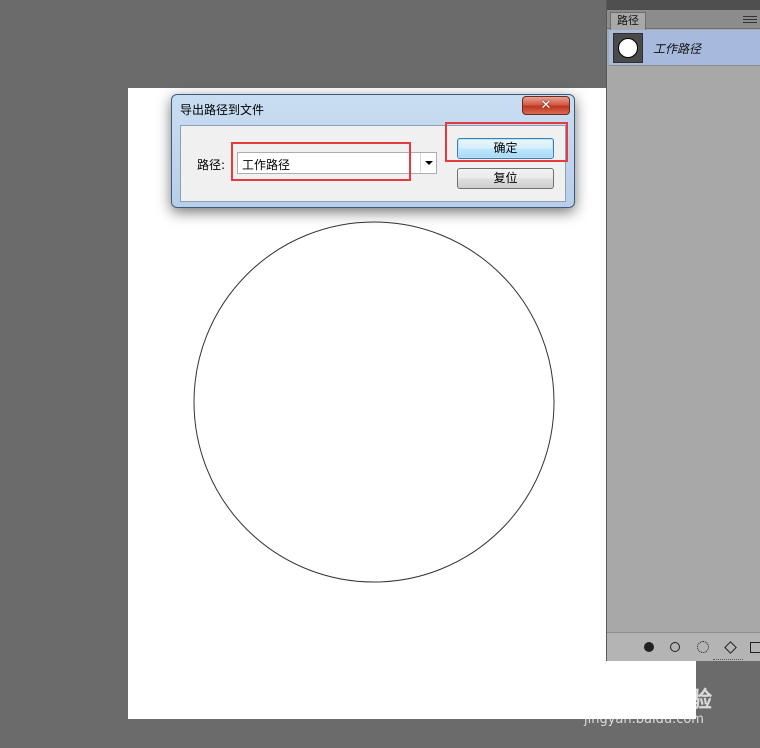 The height and width of the screenshot is (748, 760). I want to click on resize-grip, so click(728, 660).